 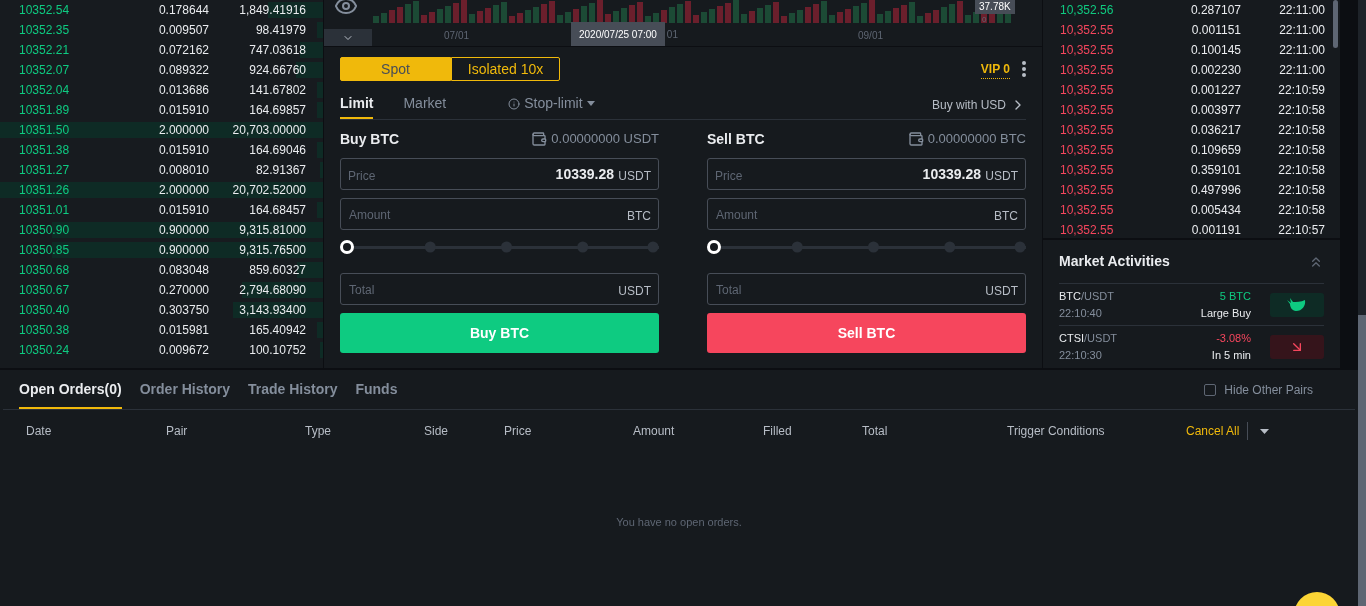 I want to click on order-row: 10351.50 2.000000 20,703.00000, so click(x=161, y=130).